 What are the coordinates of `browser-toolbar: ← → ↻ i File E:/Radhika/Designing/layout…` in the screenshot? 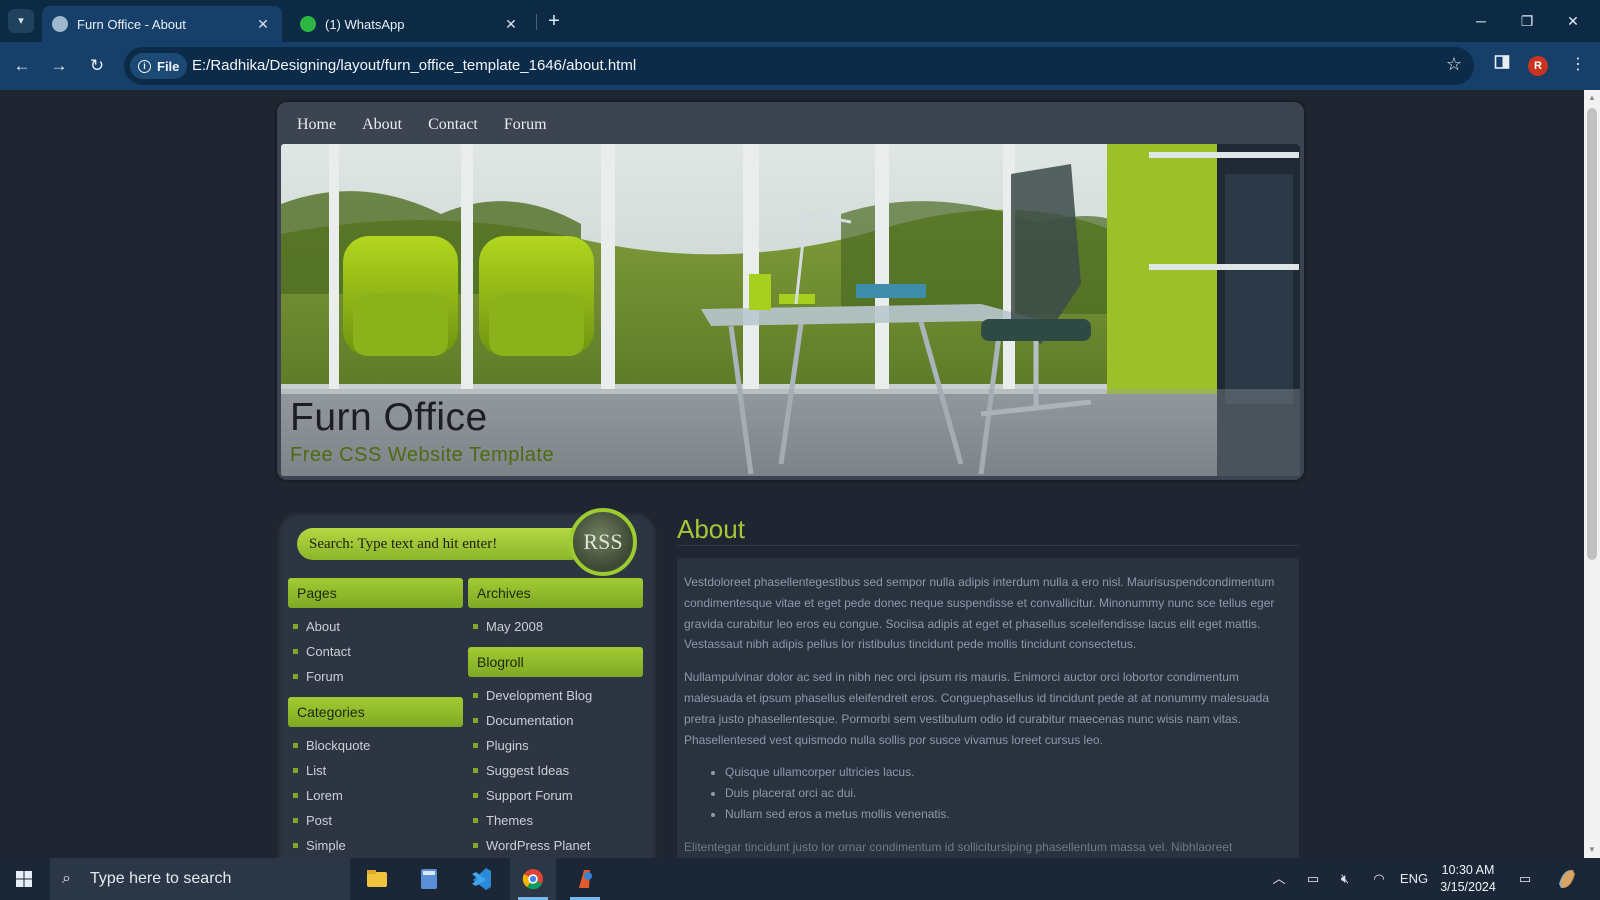 It's located at (800, 66).